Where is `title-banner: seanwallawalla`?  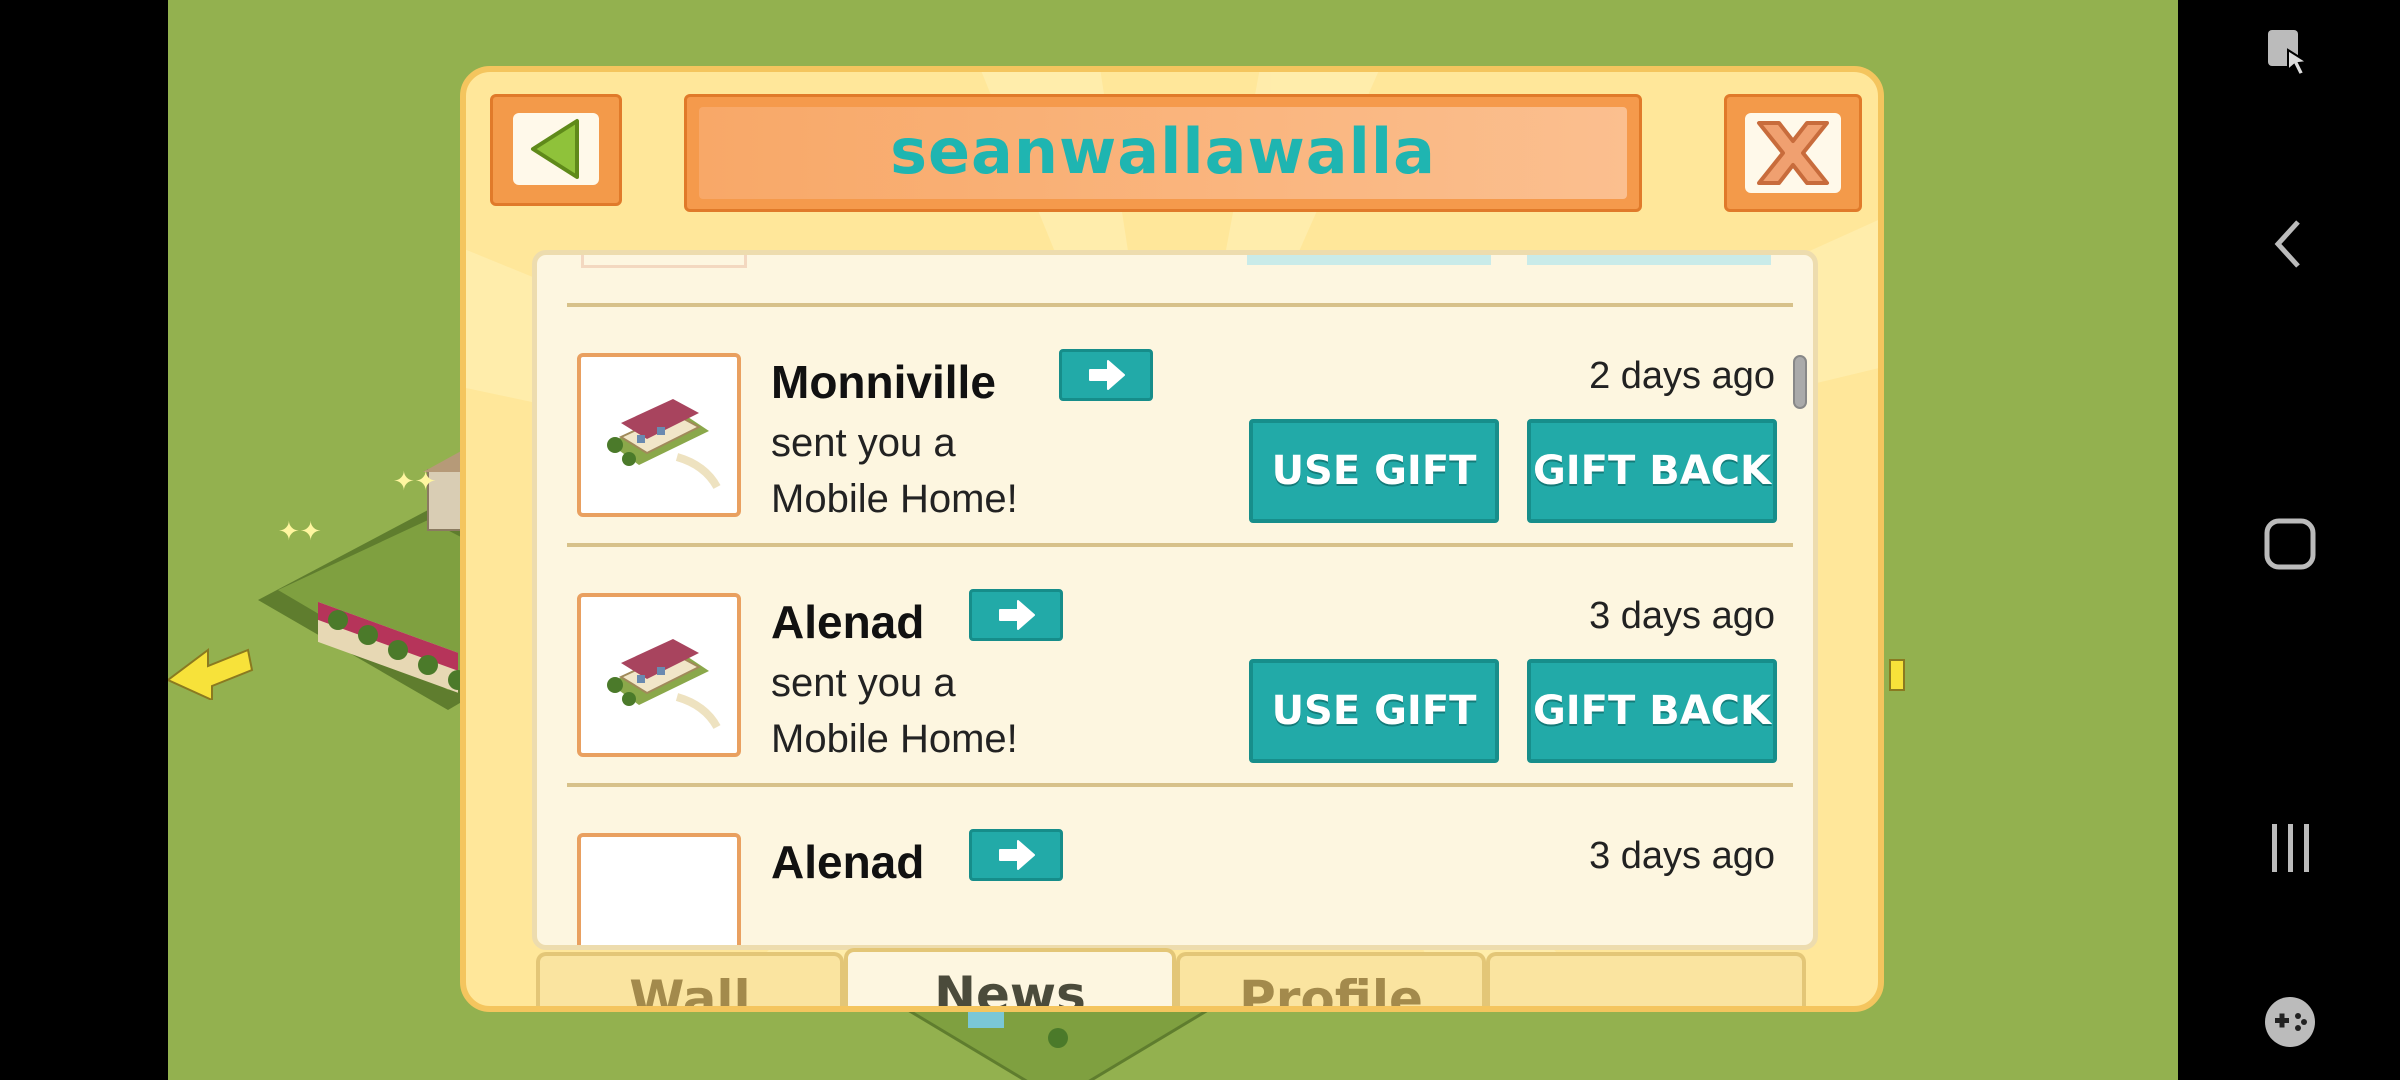
title-banner: seanwallawalla is located at coordinates (1163, 153).